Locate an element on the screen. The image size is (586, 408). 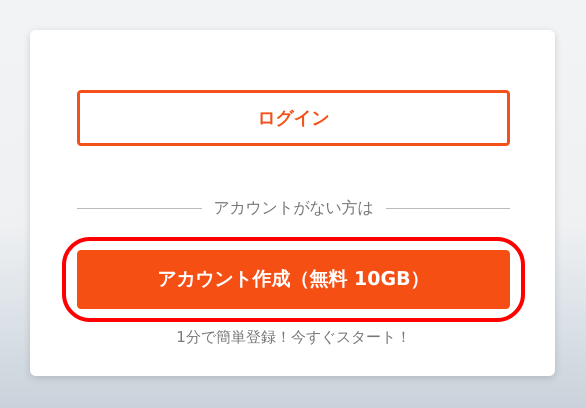
create-account-button: アカウント作成（無料 10GB） is located at coordinates (293, 279).